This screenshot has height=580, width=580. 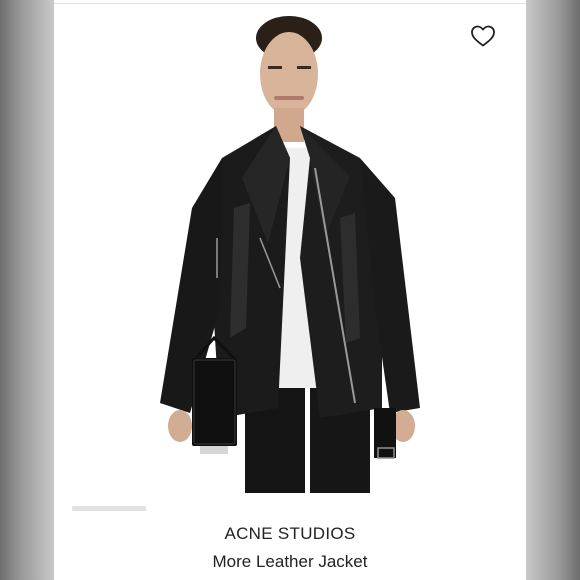 What do you see at coordinates (109, 508) in the screenshot?
I see `image-page-indicator` at bounding box center [109, 508].